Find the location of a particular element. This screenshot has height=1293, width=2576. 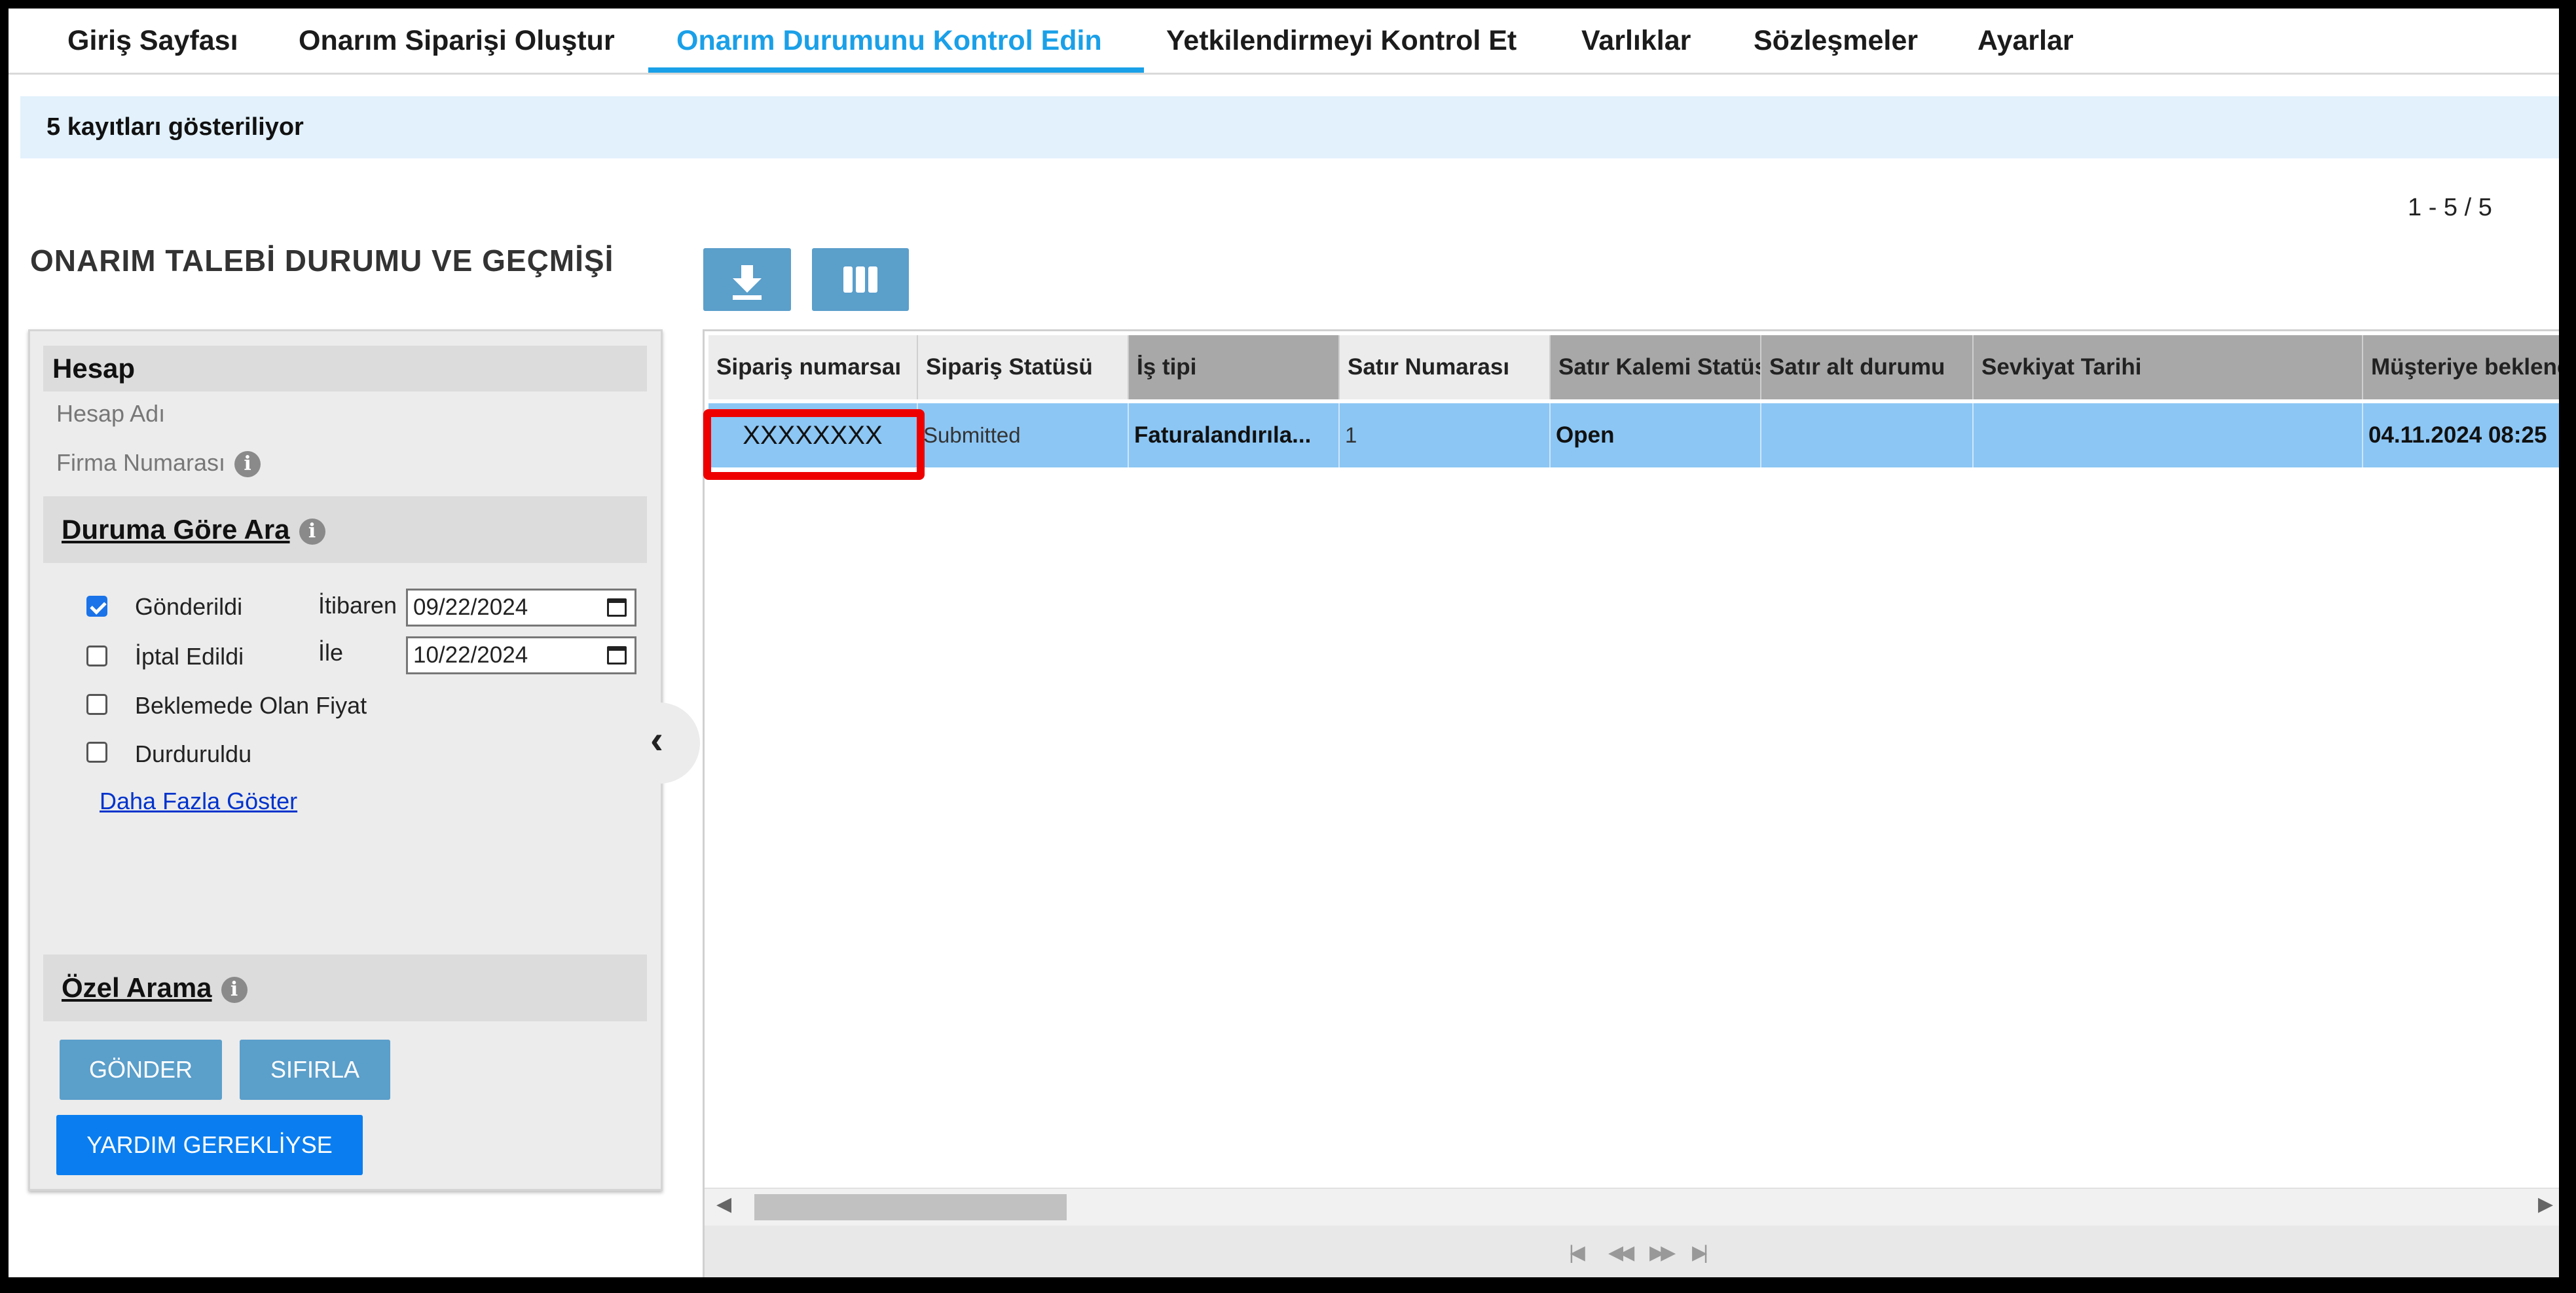

tab-check-repair-status: Onarım Durumunu Kontrol Edin is located at coordinates (889, 41).